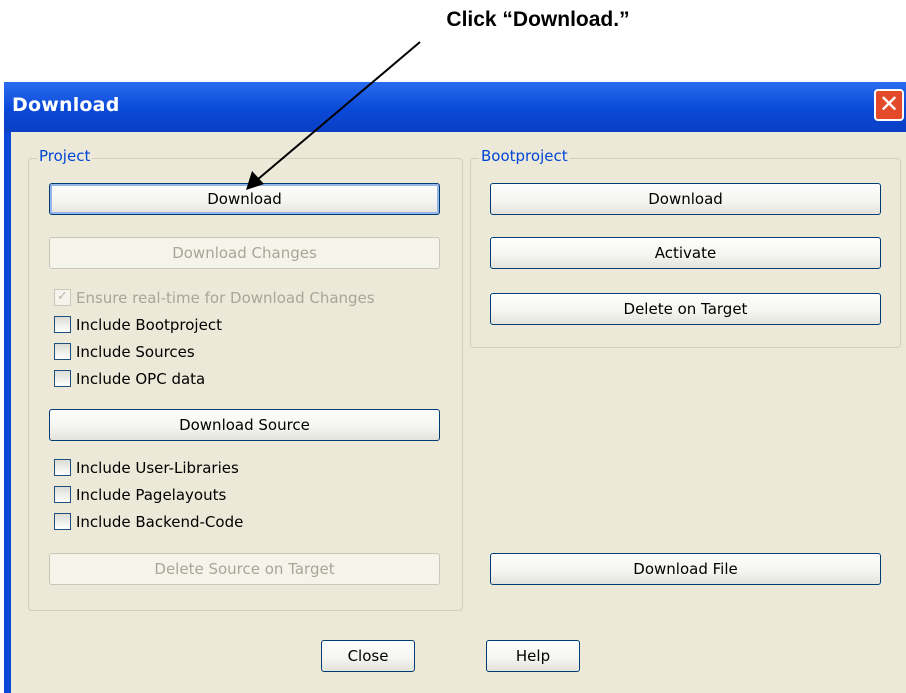  Describe the element at coordinates (244, 425) in the screenshot. I see `download-source-button: Download Source` at that location.